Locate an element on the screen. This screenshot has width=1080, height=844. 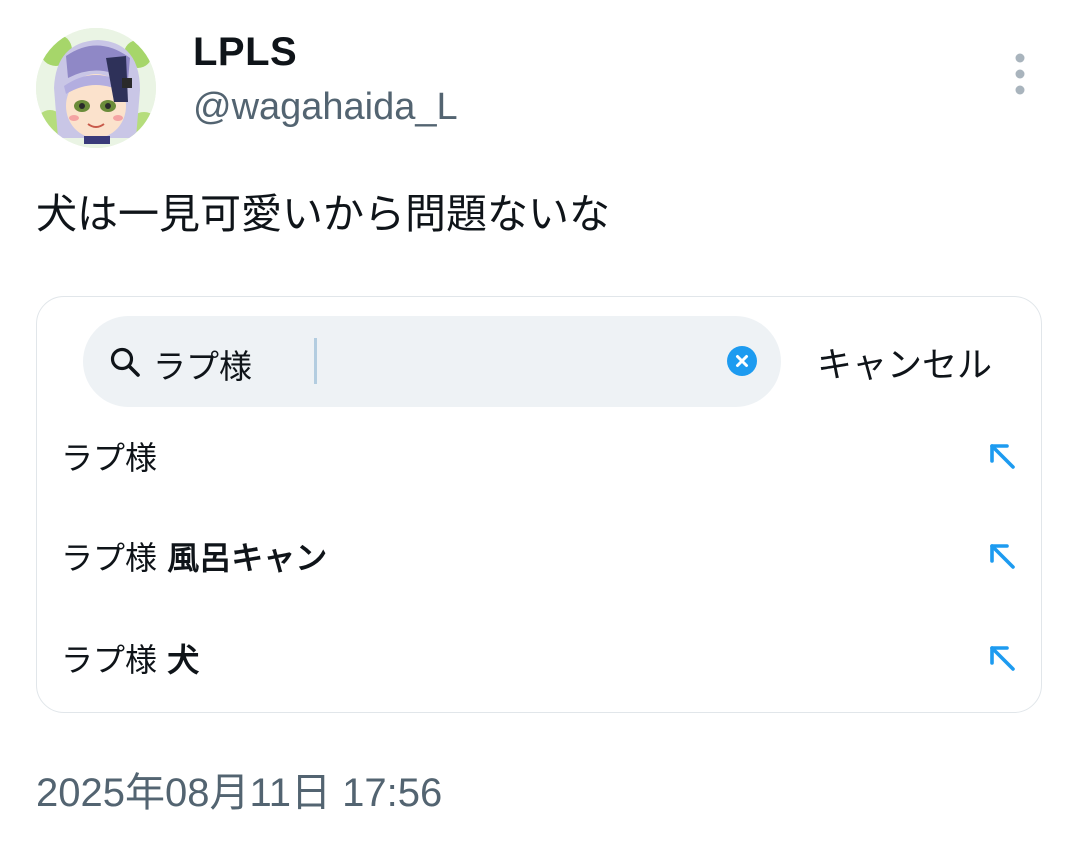
search-suggestion-3: ラプ様 犬 is located at coordinates (539, 655).